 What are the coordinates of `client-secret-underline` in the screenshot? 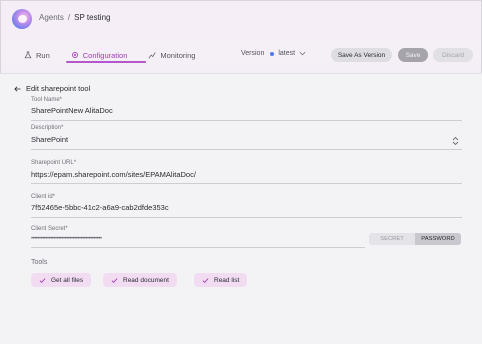 It's located at (198, 247).